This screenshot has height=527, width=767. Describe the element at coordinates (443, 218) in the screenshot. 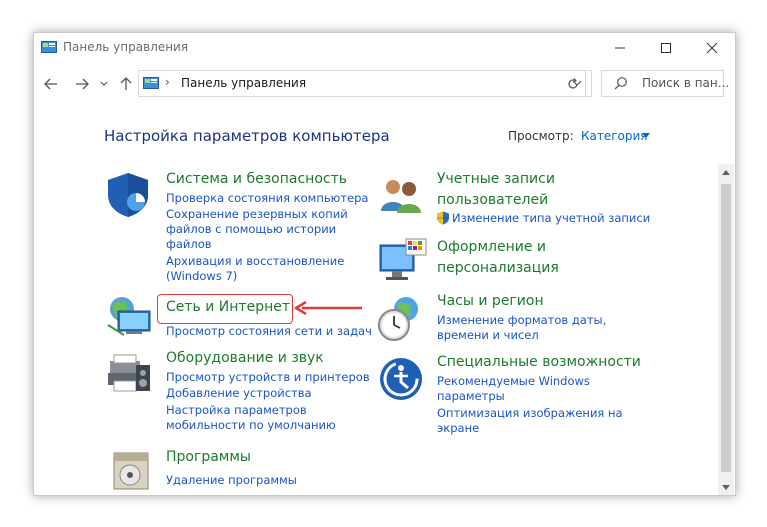

I see `uac-shield-icon` at that location.